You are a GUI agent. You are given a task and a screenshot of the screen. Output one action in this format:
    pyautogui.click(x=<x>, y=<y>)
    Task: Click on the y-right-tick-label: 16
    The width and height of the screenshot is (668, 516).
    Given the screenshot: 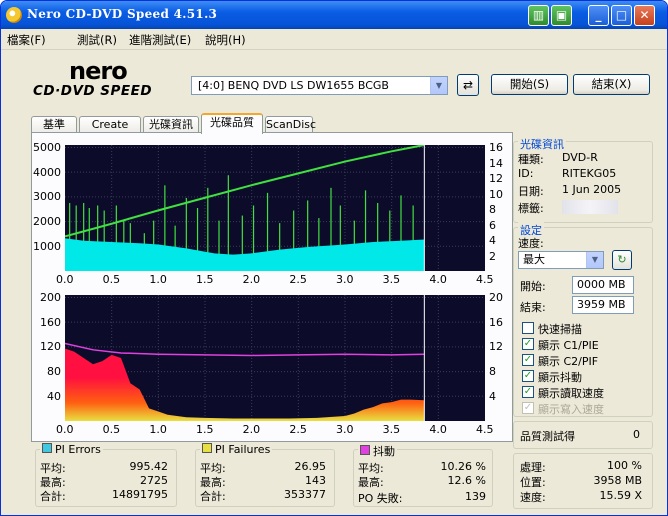 What is the action you would take?
    pyautogui.click(x=496, y=322)
    